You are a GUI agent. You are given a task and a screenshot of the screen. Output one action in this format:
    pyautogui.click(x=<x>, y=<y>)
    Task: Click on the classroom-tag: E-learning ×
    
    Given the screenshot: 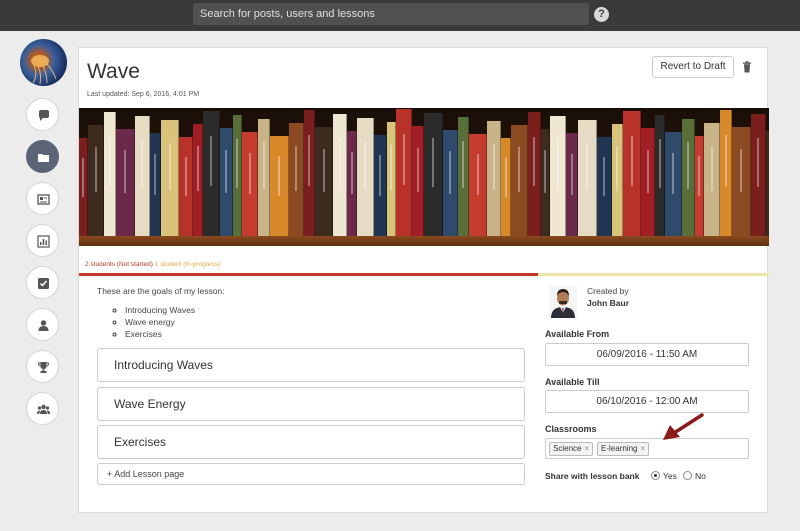 What is the action you would take?
    pyautogui.click(x=623, y=449)
    